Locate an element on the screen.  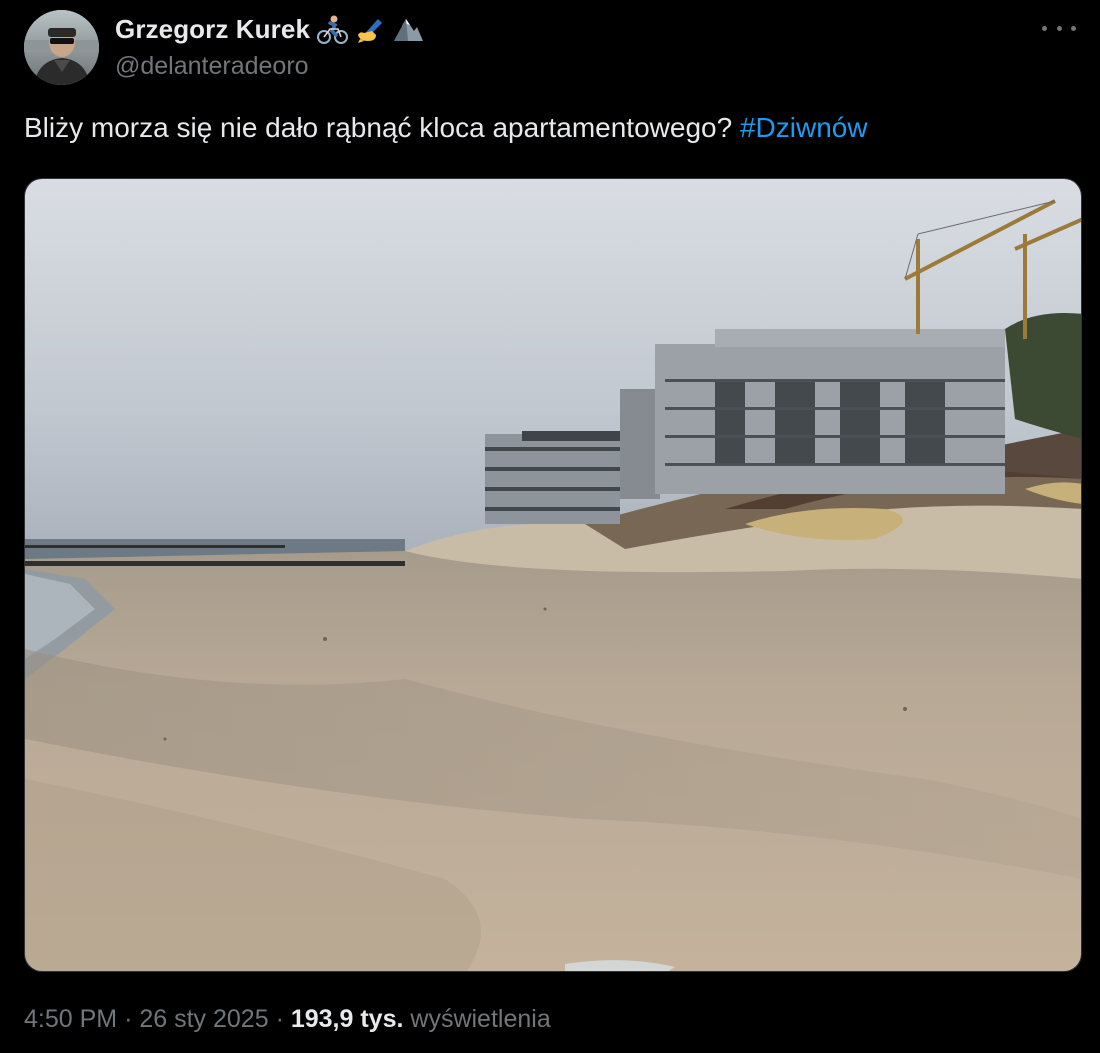
hashtag-link: #Dziwnów is located at coordinates (804, 127).